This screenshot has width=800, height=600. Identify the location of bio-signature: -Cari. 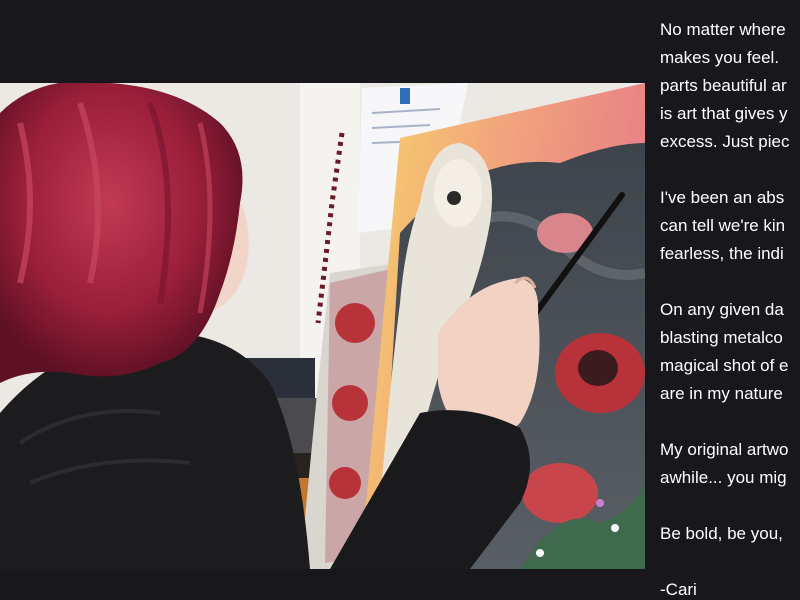
(678, 589).